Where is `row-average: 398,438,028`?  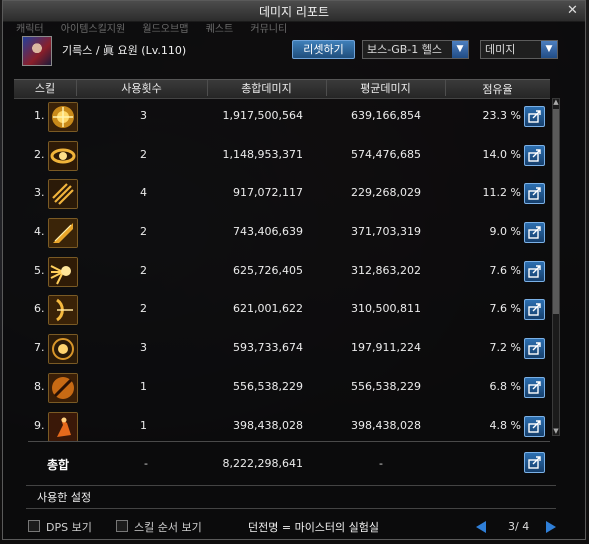 row-average: 398,438,028 is located at coordinates (386, 425).